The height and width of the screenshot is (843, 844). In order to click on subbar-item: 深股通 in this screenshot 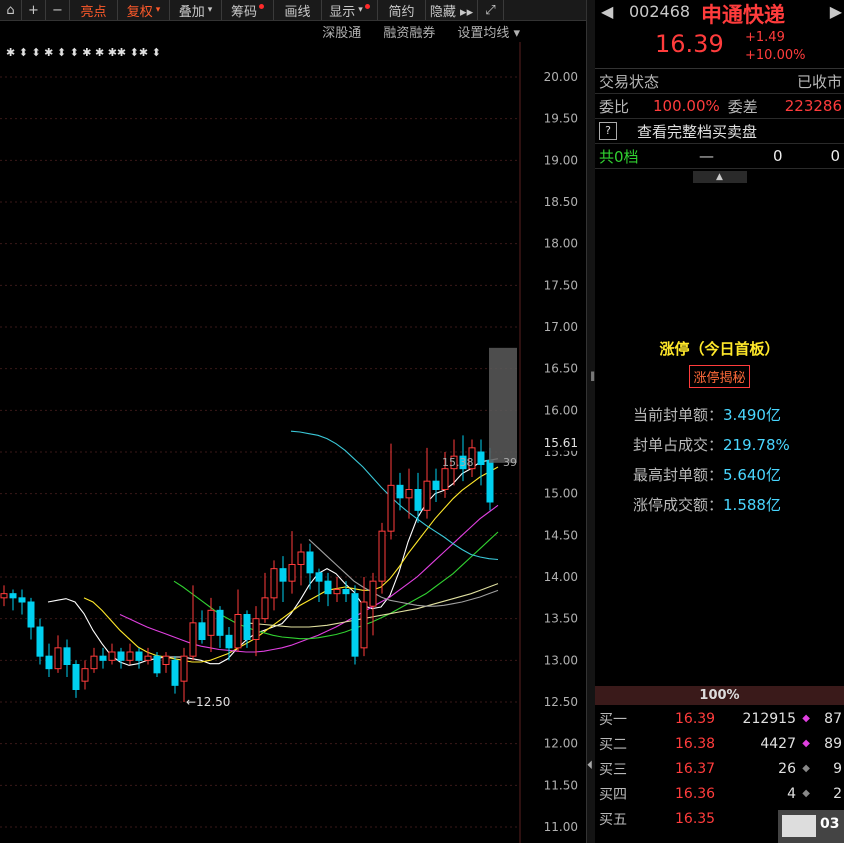, I will do `click(341, 31)`.